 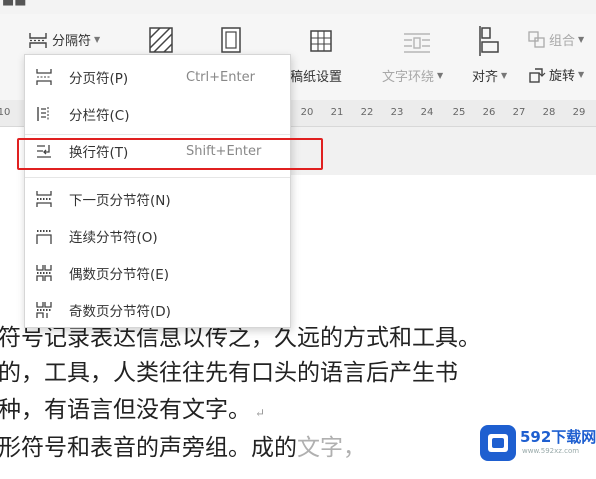 I want to click on manuscript-settings-label: 稿纸设置, so click(x=316, y=77).